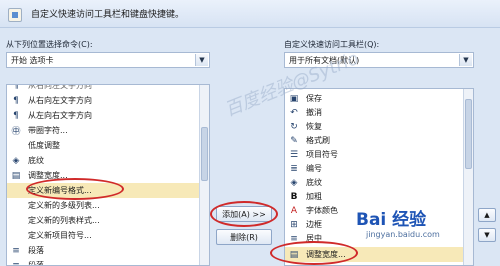 The width and height of the screenshot is (500, 266). I want to click on choose-commands-value: 开始 选项卡, so click(32, 60).